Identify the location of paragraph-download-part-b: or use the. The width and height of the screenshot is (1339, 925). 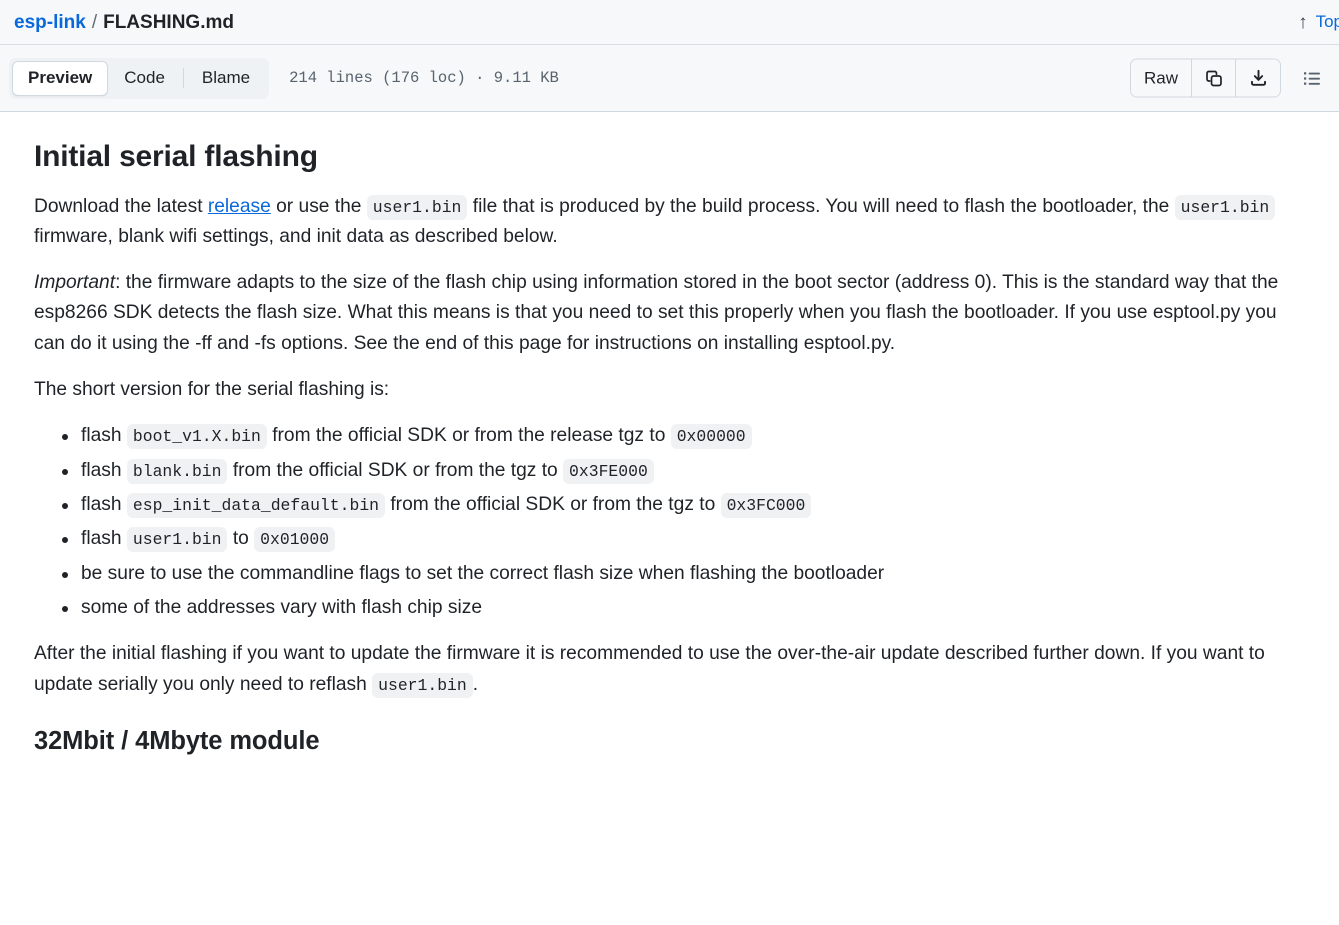
(318, 206).